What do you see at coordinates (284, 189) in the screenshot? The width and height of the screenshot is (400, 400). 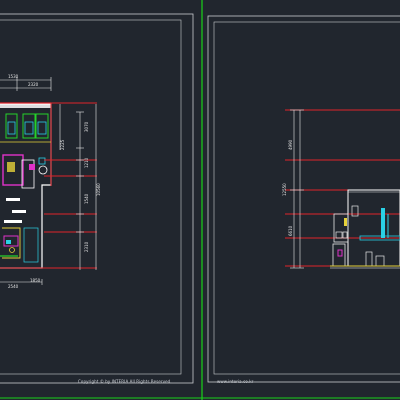 I see `dim-left-total: 12550` at bounding box center [284, 189].